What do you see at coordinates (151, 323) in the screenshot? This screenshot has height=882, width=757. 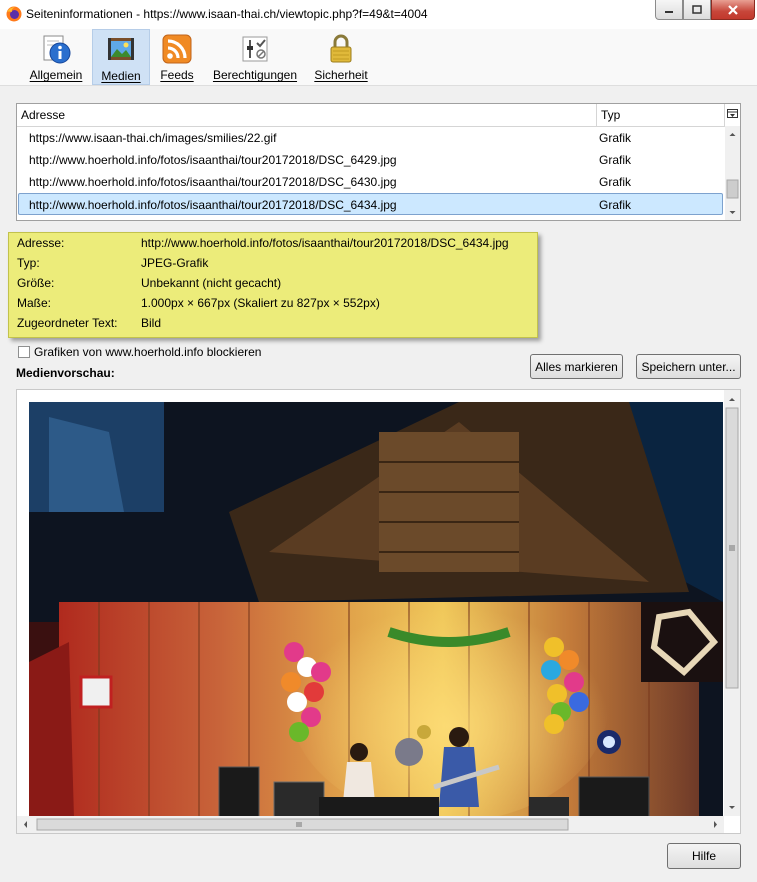 I see `info-value-alt-text: Bild` at bounding box center [151, 323].